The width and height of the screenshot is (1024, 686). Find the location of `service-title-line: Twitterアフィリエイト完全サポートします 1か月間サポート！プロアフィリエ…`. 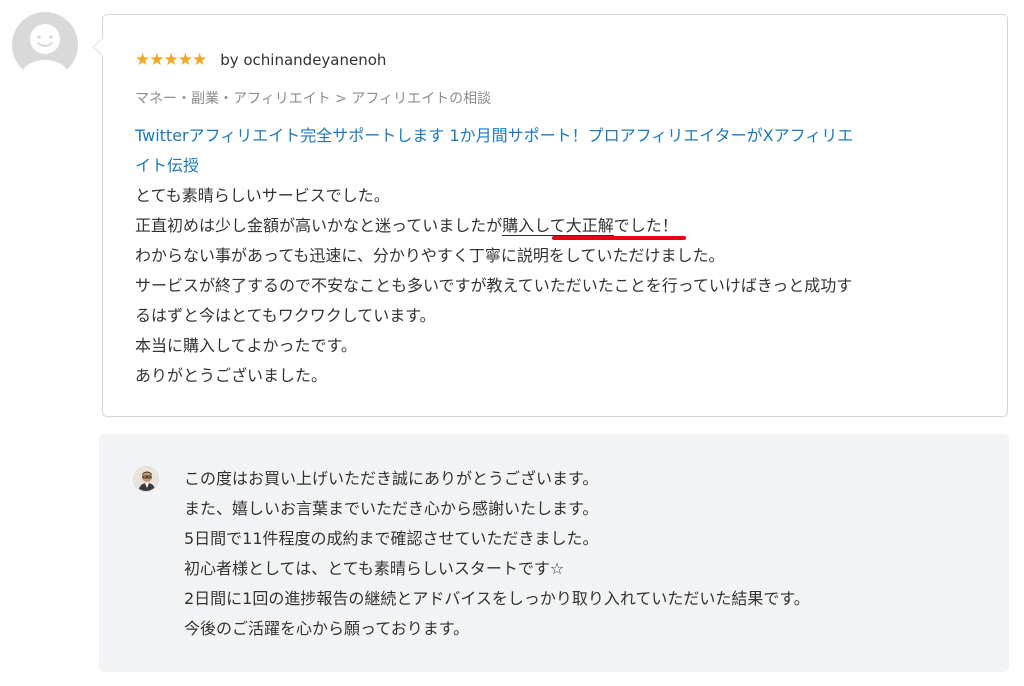

service-title-line: Twitterアフィリエイト完全サポートします 1か月間サポート！プロアフィリエ… is located at coordinates (494, 135).